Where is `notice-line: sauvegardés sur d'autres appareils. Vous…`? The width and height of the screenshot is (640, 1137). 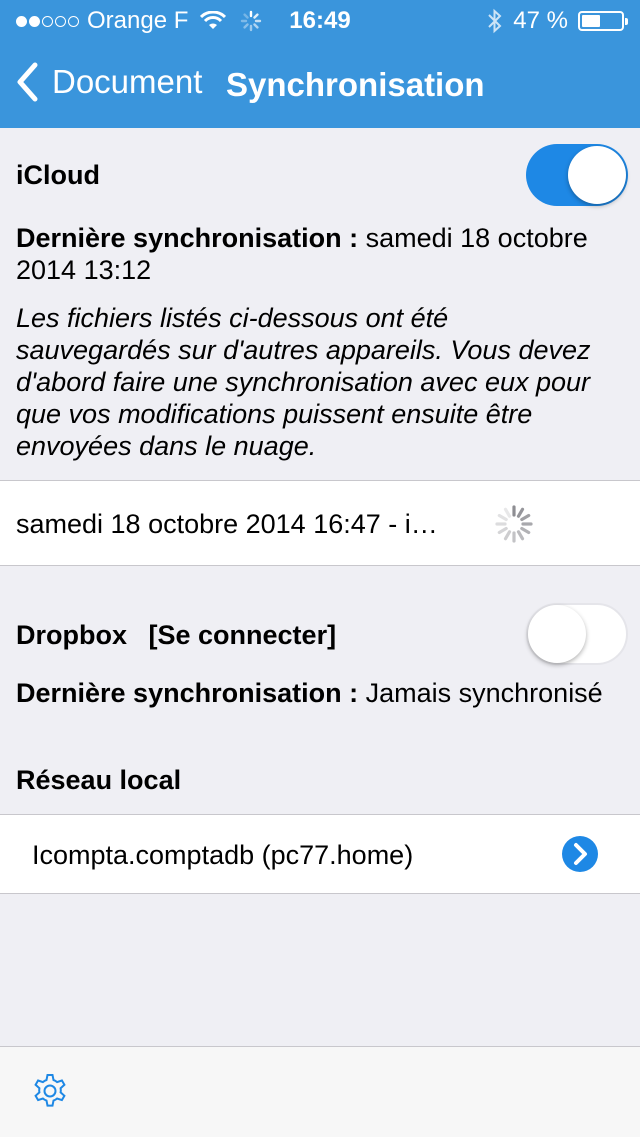
notice-line: sauvegardés sur d'autres appareils. Vous… is located at coordinates (303, 350).